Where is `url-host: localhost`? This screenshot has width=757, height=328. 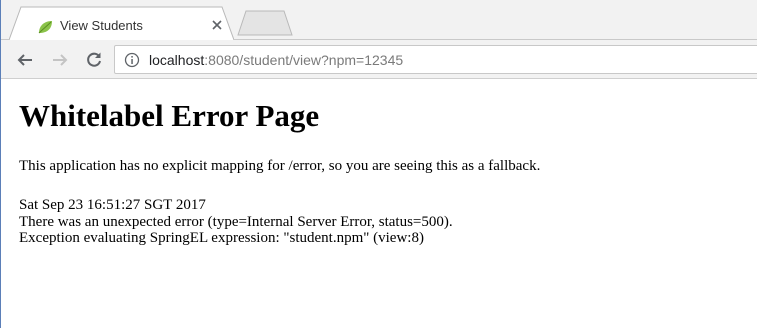 url-host: localhost is located at coordinates (177, 60).